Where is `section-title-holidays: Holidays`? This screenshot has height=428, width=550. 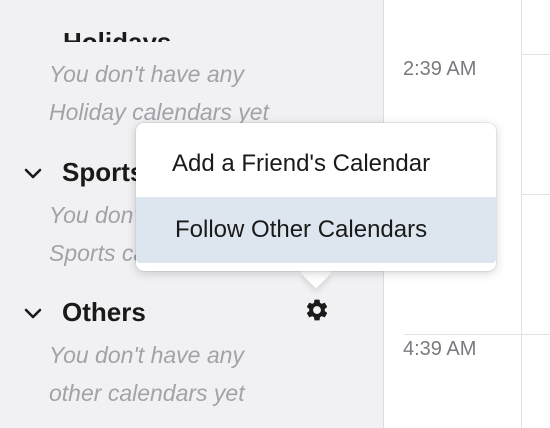 section-title-holidays: Holidays is located at coordinates (117, 34).